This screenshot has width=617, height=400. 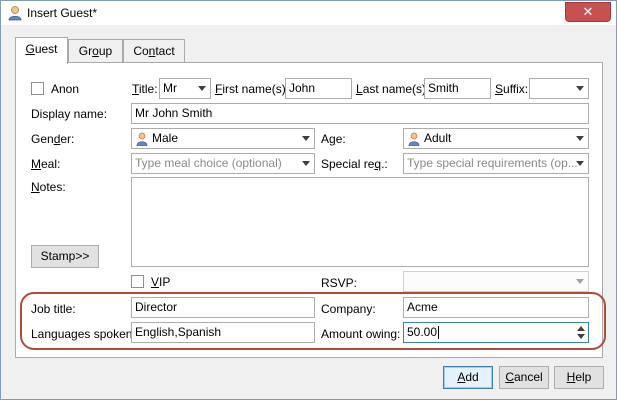 What do you see at coordinates (559, 88) in the screenshot?
I see `suffix-select` at bounding box center [559, 88].